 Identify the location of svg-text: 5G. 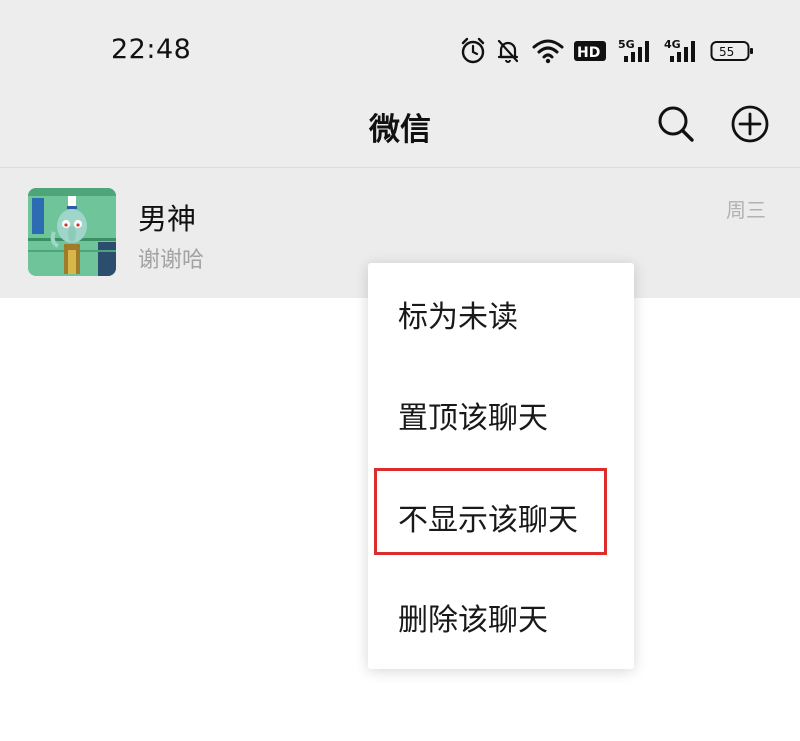
(626, 44).